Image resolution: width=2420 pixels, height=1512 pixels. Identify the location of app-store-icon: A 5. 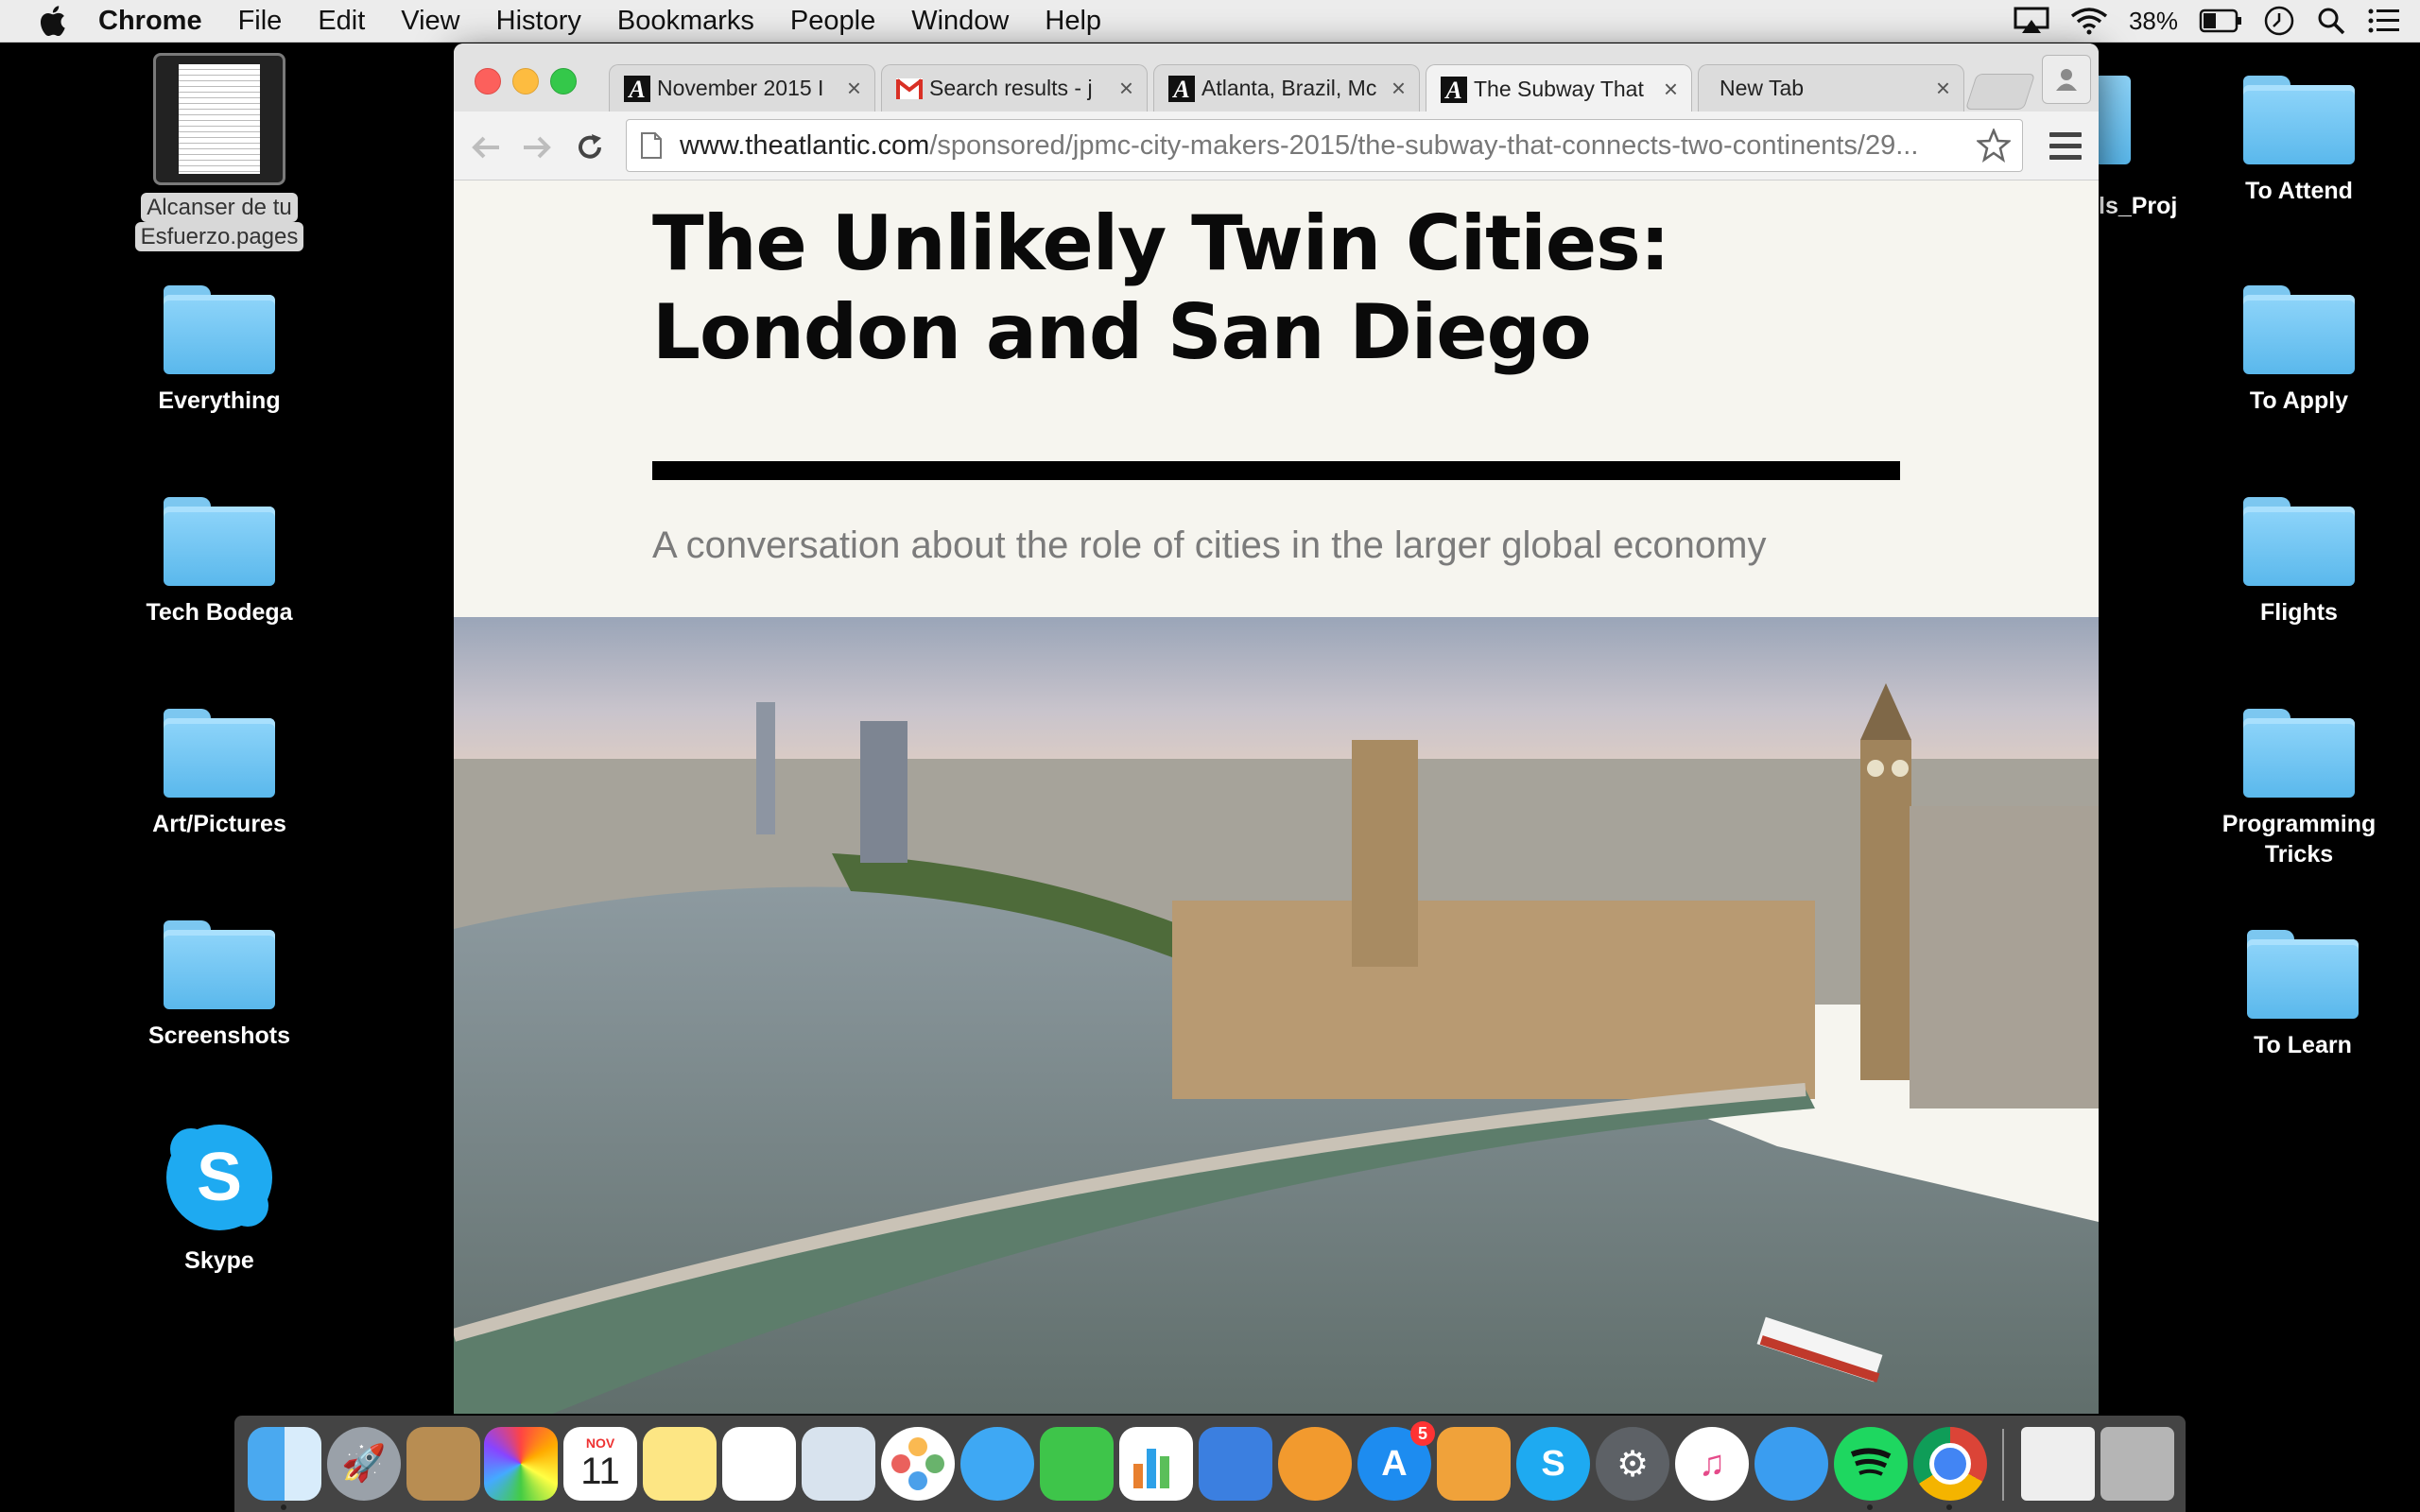
(1396, 1461).